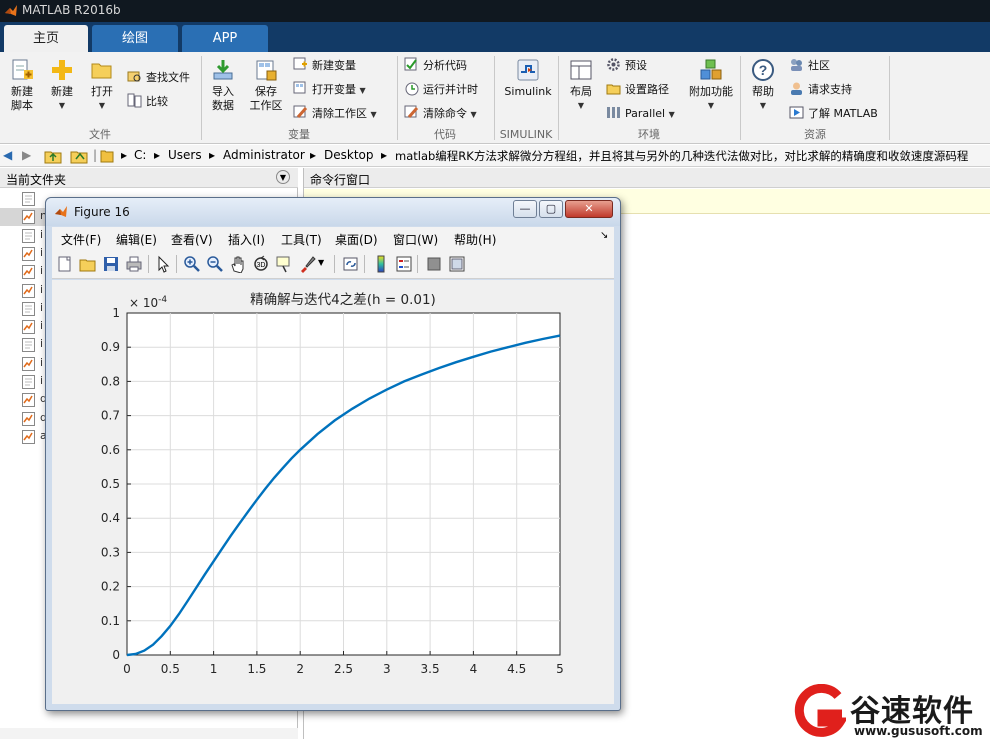 This screenshot has width=990, height=739. Describe the element at coordinates (164, 264) in the screenshot. I see `pointer-arrow-icon` at that location.